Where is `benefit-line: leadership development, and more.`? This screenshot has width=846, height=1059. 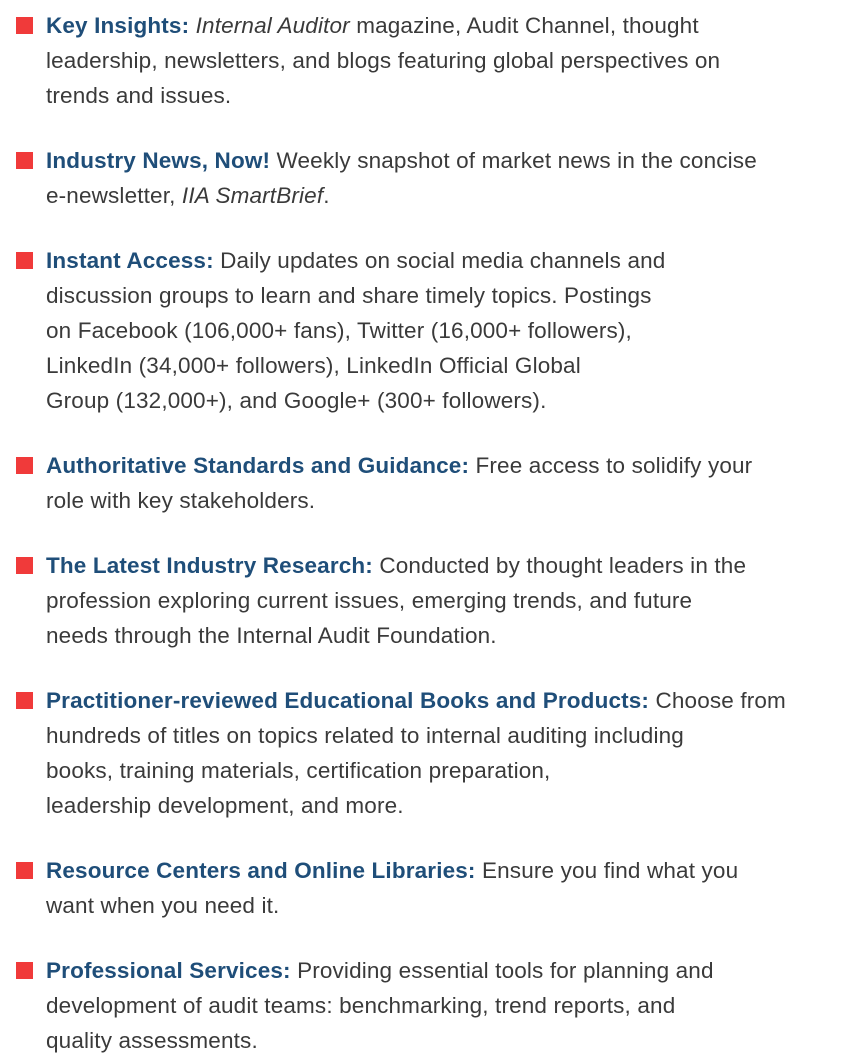
benefit-line: leadership development, and more. is located at coordinates (436, 805).